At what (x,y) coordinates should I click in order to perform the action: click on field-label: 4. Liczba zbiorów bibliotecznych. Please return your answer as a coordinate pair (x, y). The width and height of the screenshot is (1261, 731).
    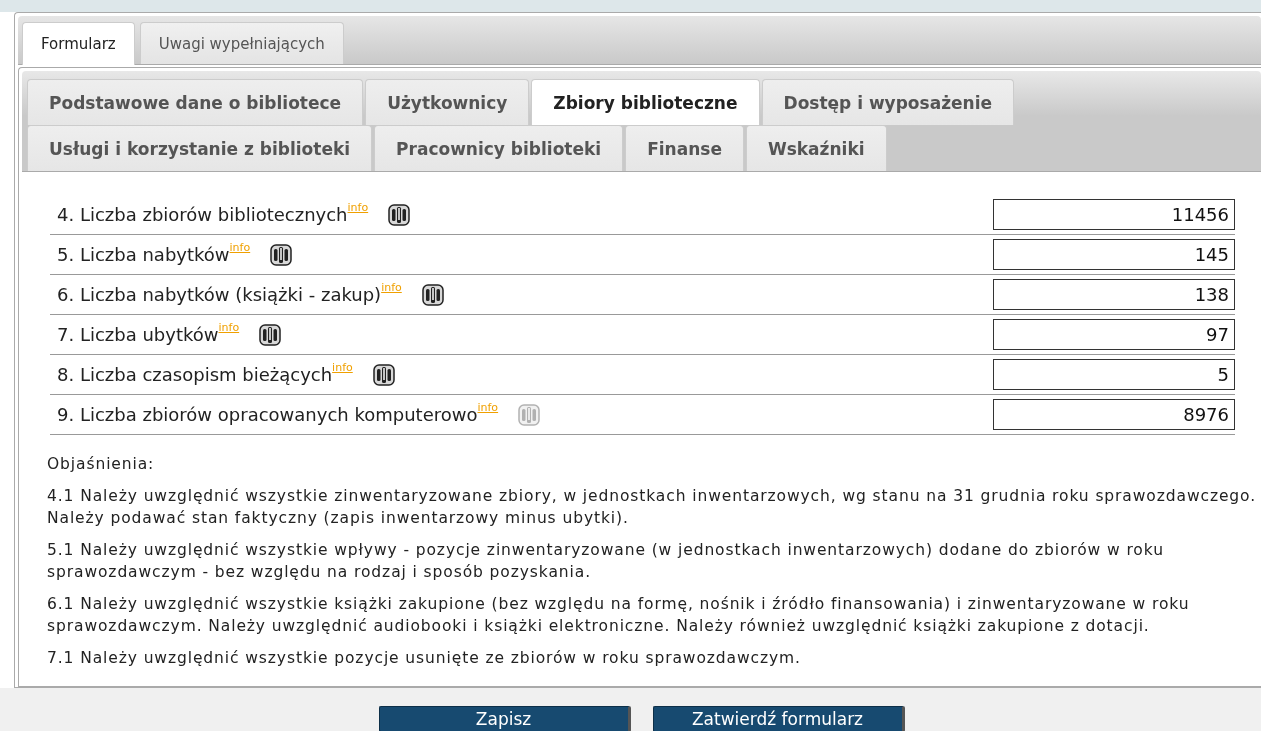
    Looking at the image, I should click on (202, 214).